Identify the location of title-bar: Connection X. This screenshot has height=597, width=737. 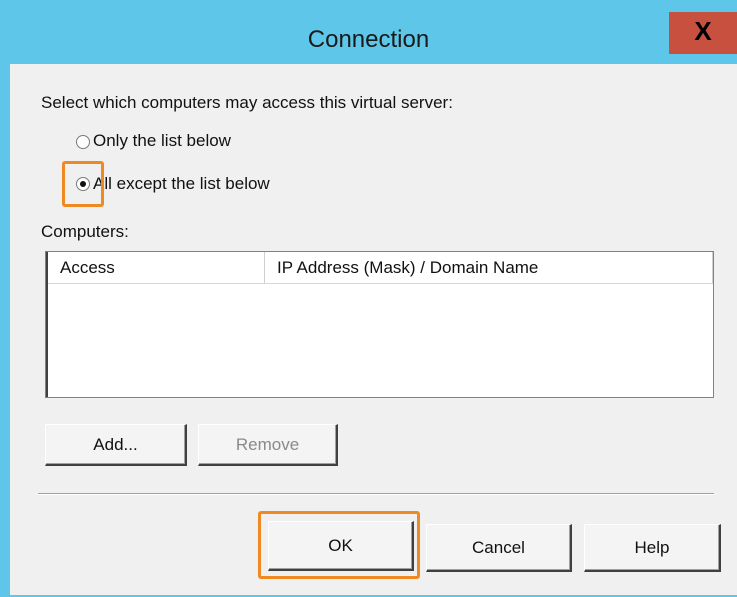
(368, 32).